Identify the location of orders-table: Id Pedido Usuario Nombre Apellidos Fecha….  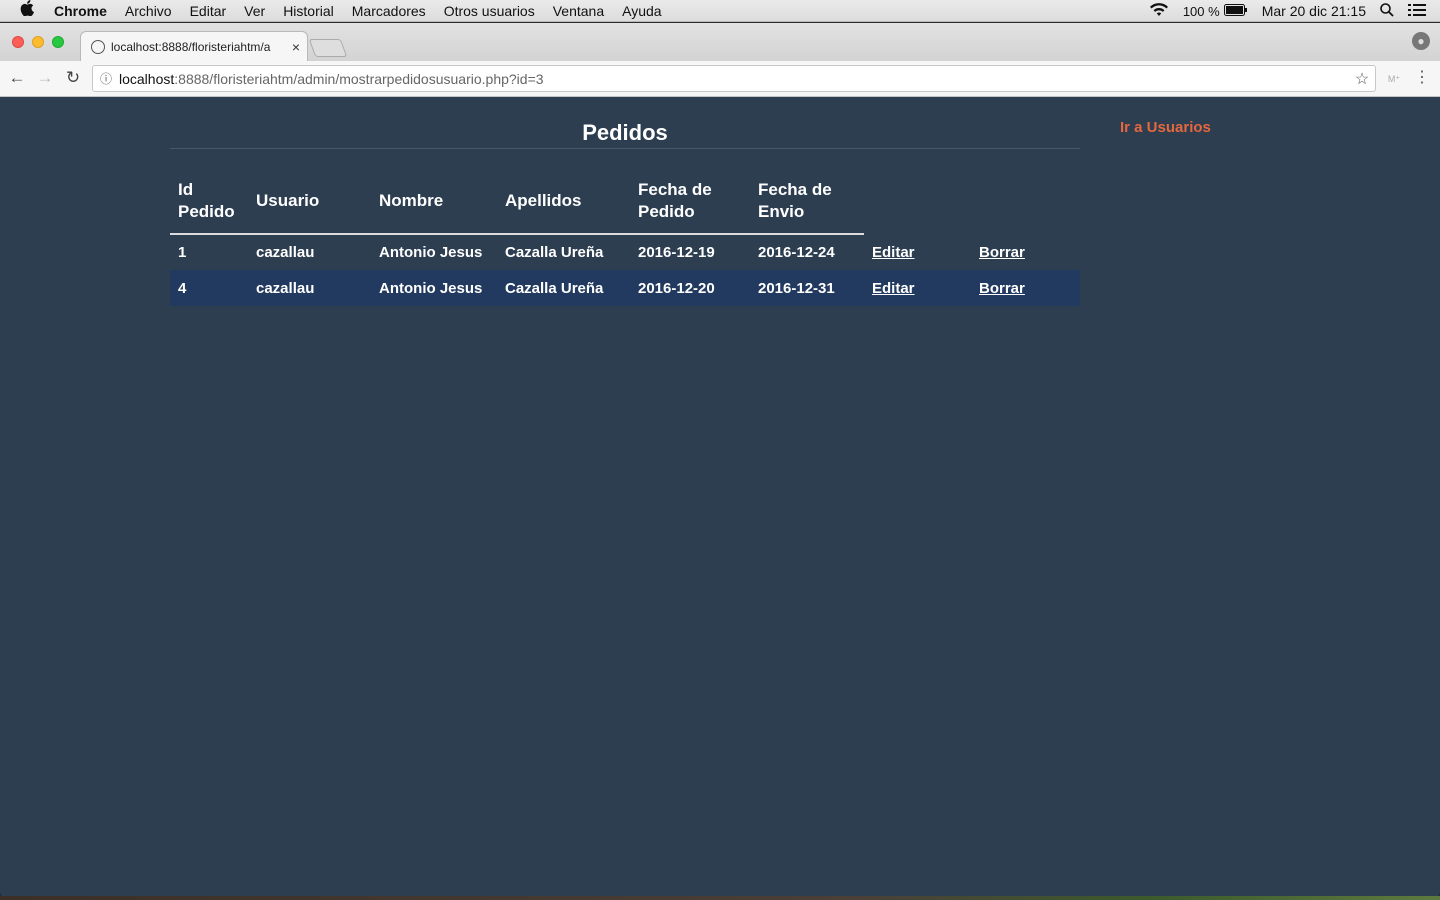
(625, 241).